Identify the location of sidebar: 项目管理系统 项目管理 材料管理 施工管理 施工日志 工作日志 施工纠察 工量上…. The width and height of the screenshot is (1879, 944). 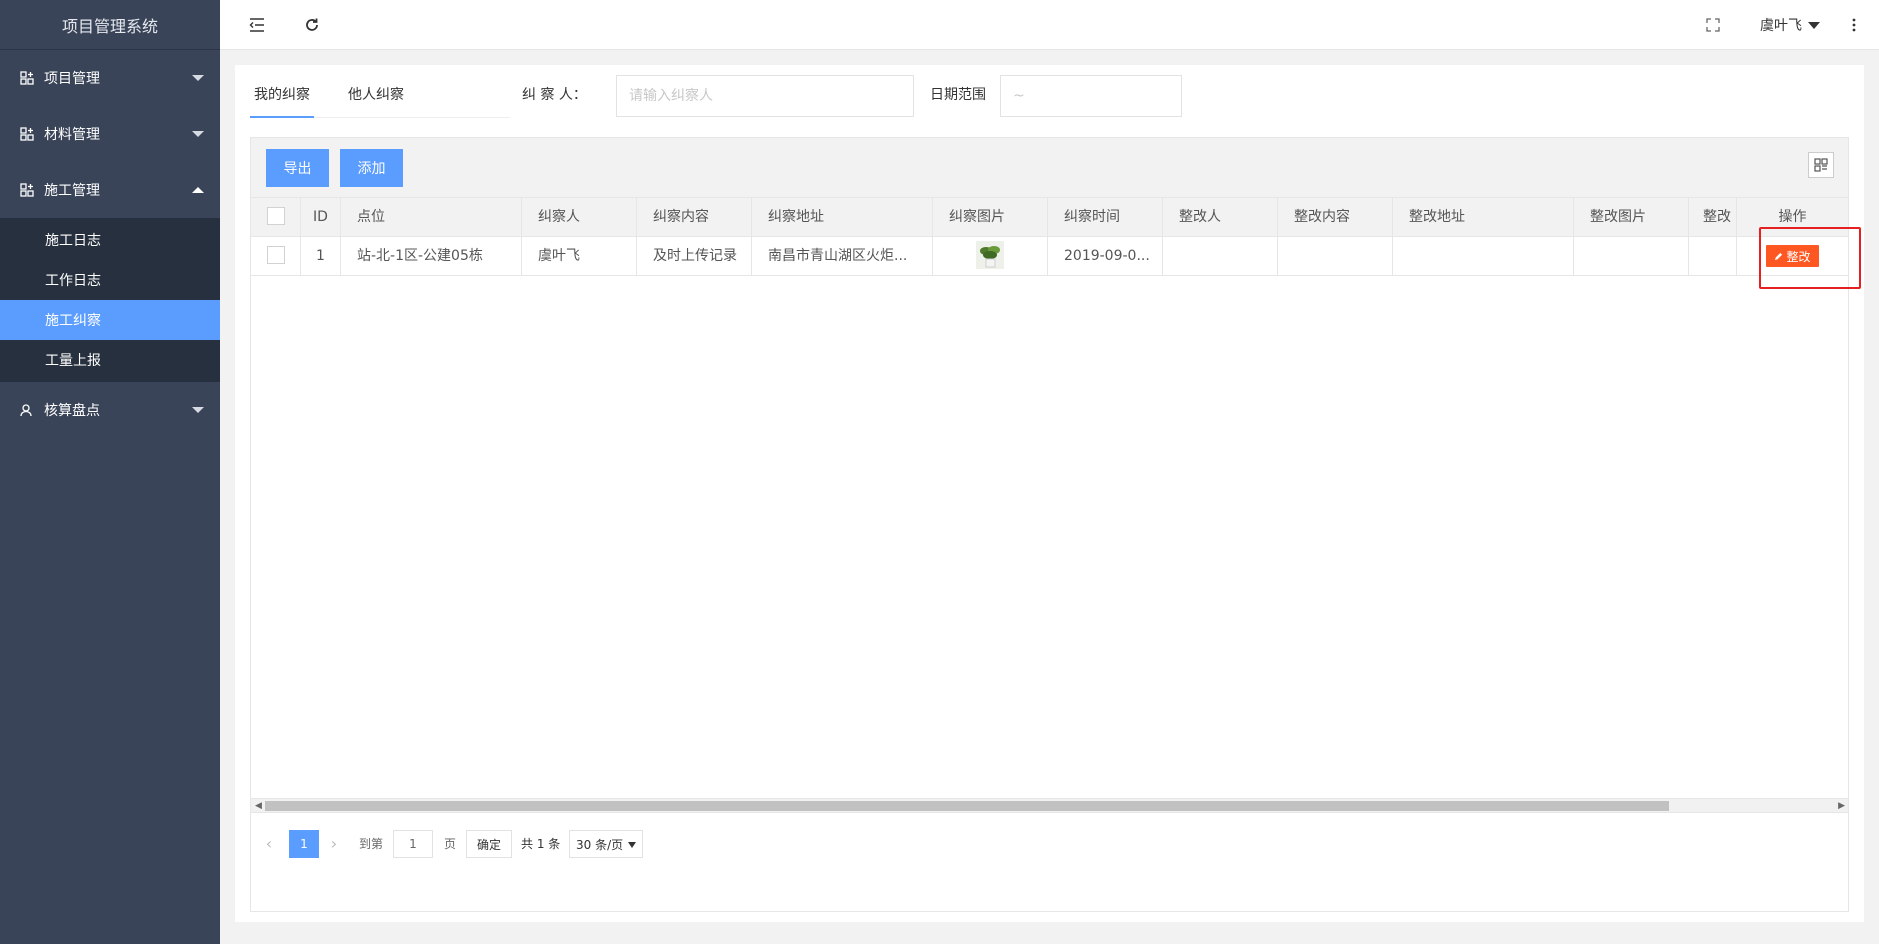
(110, 472).